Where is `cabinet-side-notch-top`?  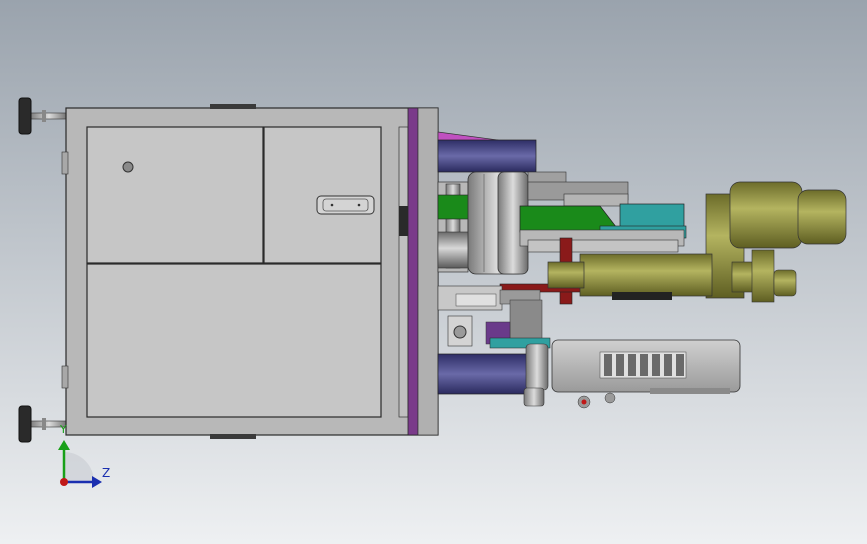
cabinet-side-notch-top is located at coordinates (65, 163).